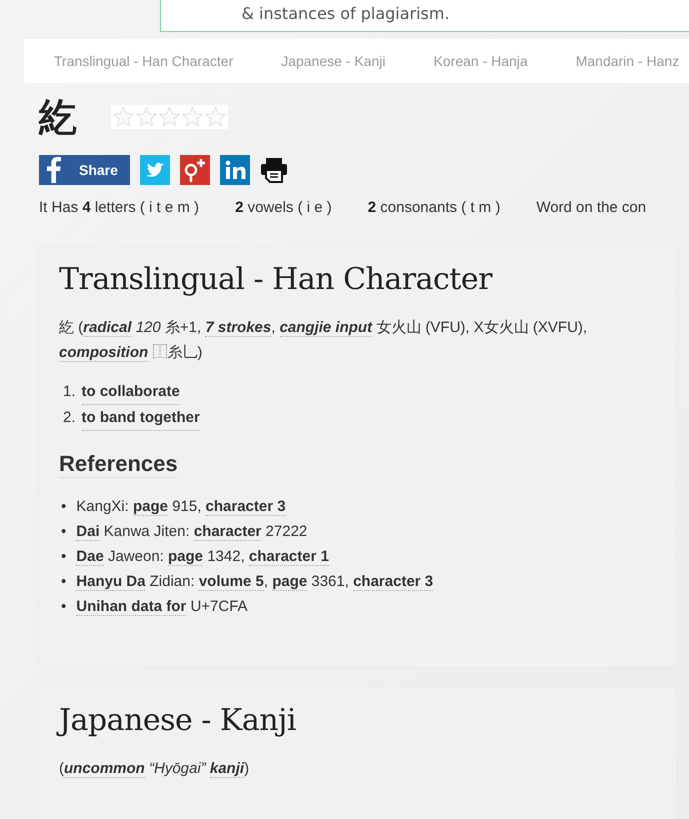 This screenshot has height=819, width=689. What do you see at coordinates (192, 532) in the screenshot?
I see `reference-item: Dai Kanwa Jiten: character 27222` at bounding box center [192, 532].